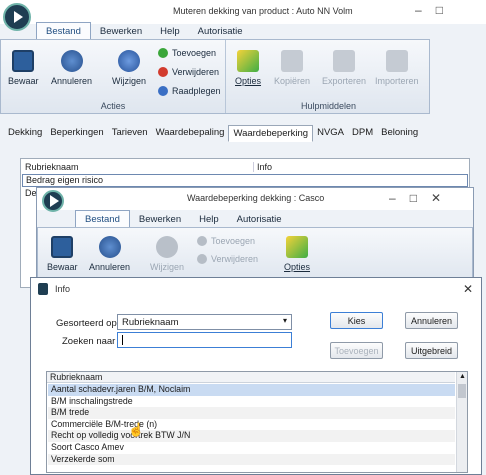 The image size is (486, 475). I want to click on grid-row: Bedrag eigen risico, so click(245, 180).